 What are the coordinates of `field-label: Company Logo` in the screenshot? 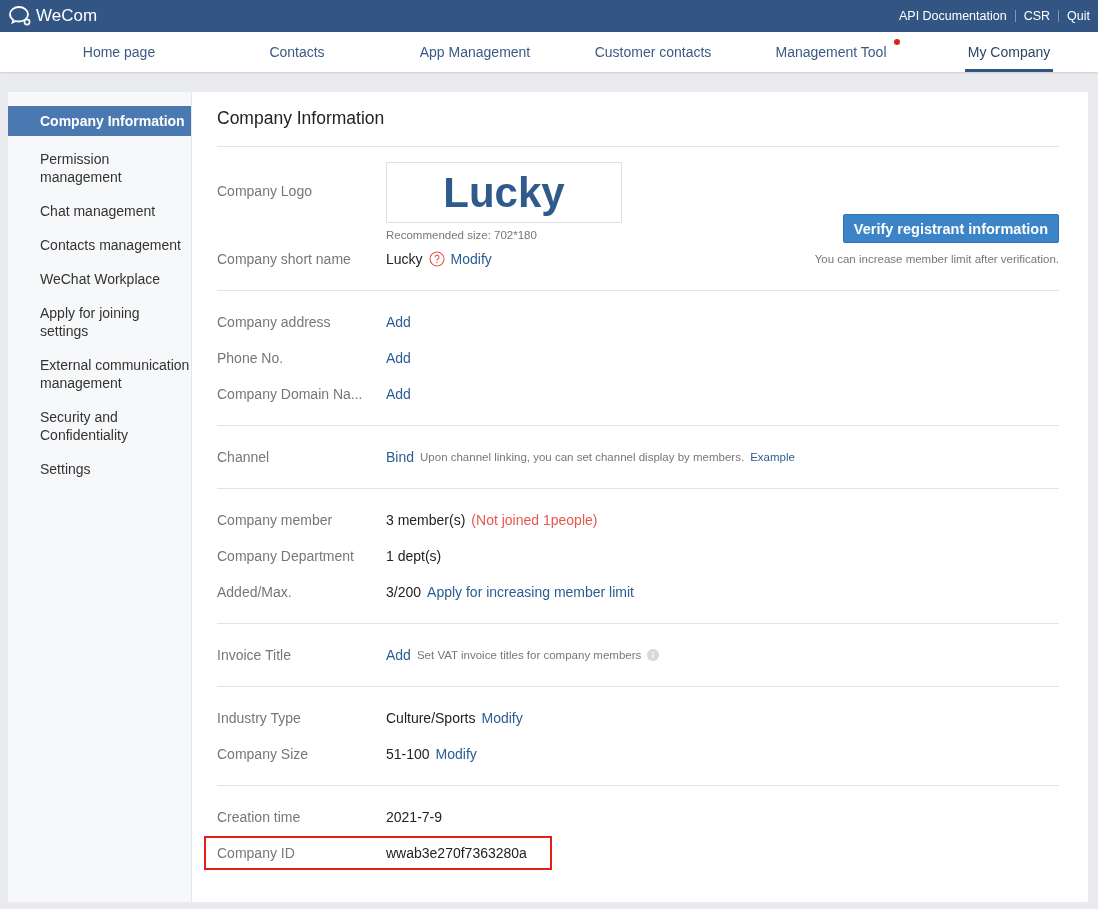 It's located at (265, 190).